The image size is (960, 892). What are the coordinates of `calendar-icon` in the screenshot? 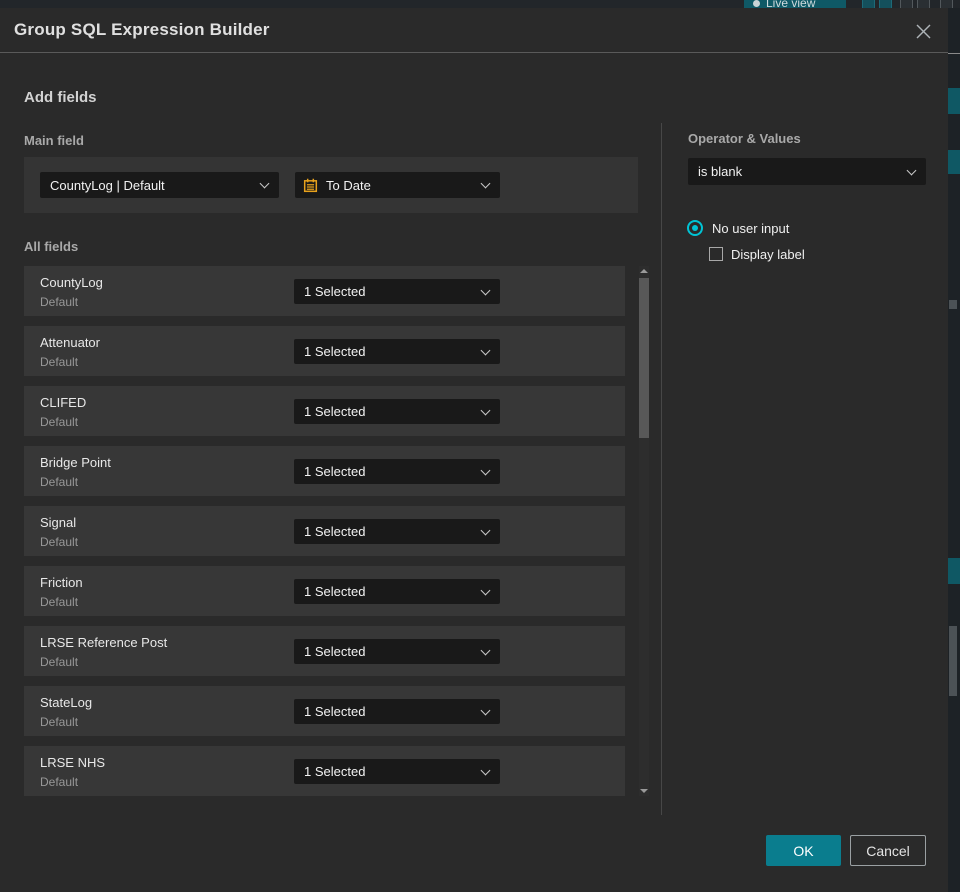 It's located at (310, 185).